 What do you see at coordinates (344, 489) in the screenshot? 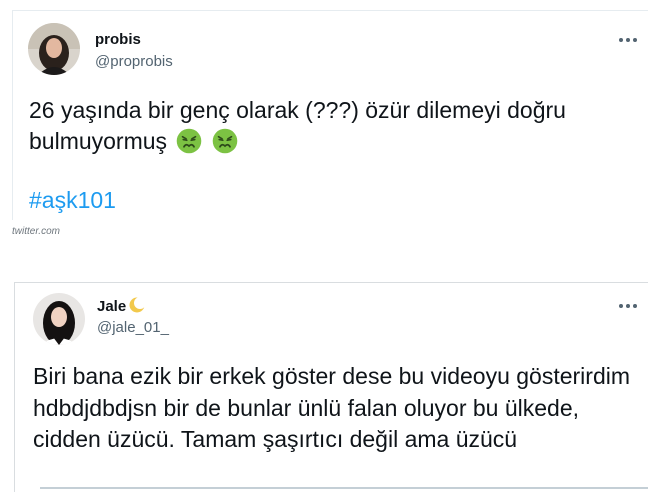
I see `divider` at bounding box center [344, 489].